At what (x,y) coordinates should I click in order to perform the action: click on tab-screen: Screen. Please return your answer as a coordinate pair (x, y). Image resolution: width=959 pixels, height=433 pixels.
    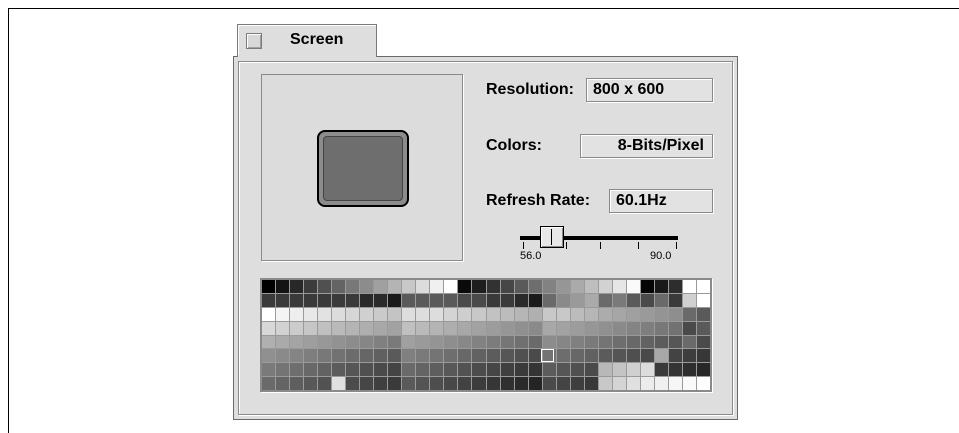
    Looking at the image, I should click on (307, 40).